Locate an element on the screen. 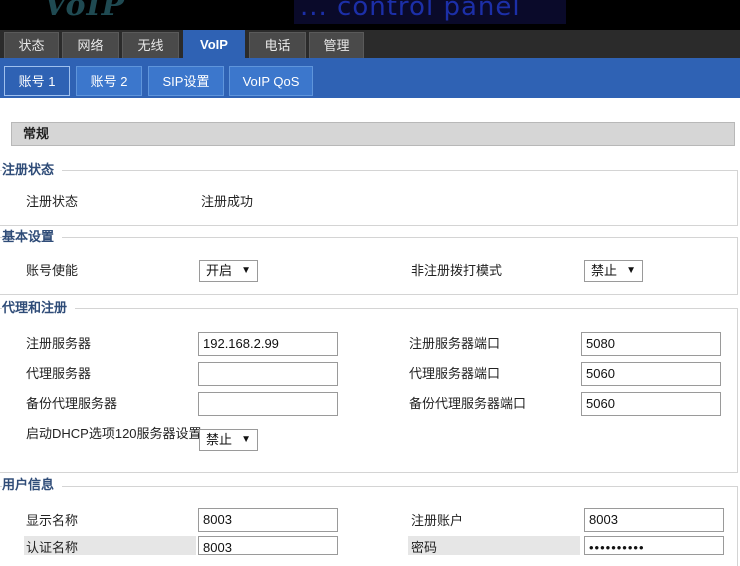 This screenshot has height=566, width=740. header-bar: VoIP ... control panel is located at coordinates (370, 15).